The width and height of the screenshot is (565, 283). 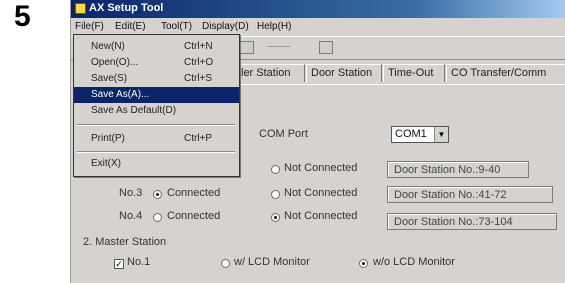 I want to click on door-station-range: Door Station No.:9-40, so click(x=458, y=169).